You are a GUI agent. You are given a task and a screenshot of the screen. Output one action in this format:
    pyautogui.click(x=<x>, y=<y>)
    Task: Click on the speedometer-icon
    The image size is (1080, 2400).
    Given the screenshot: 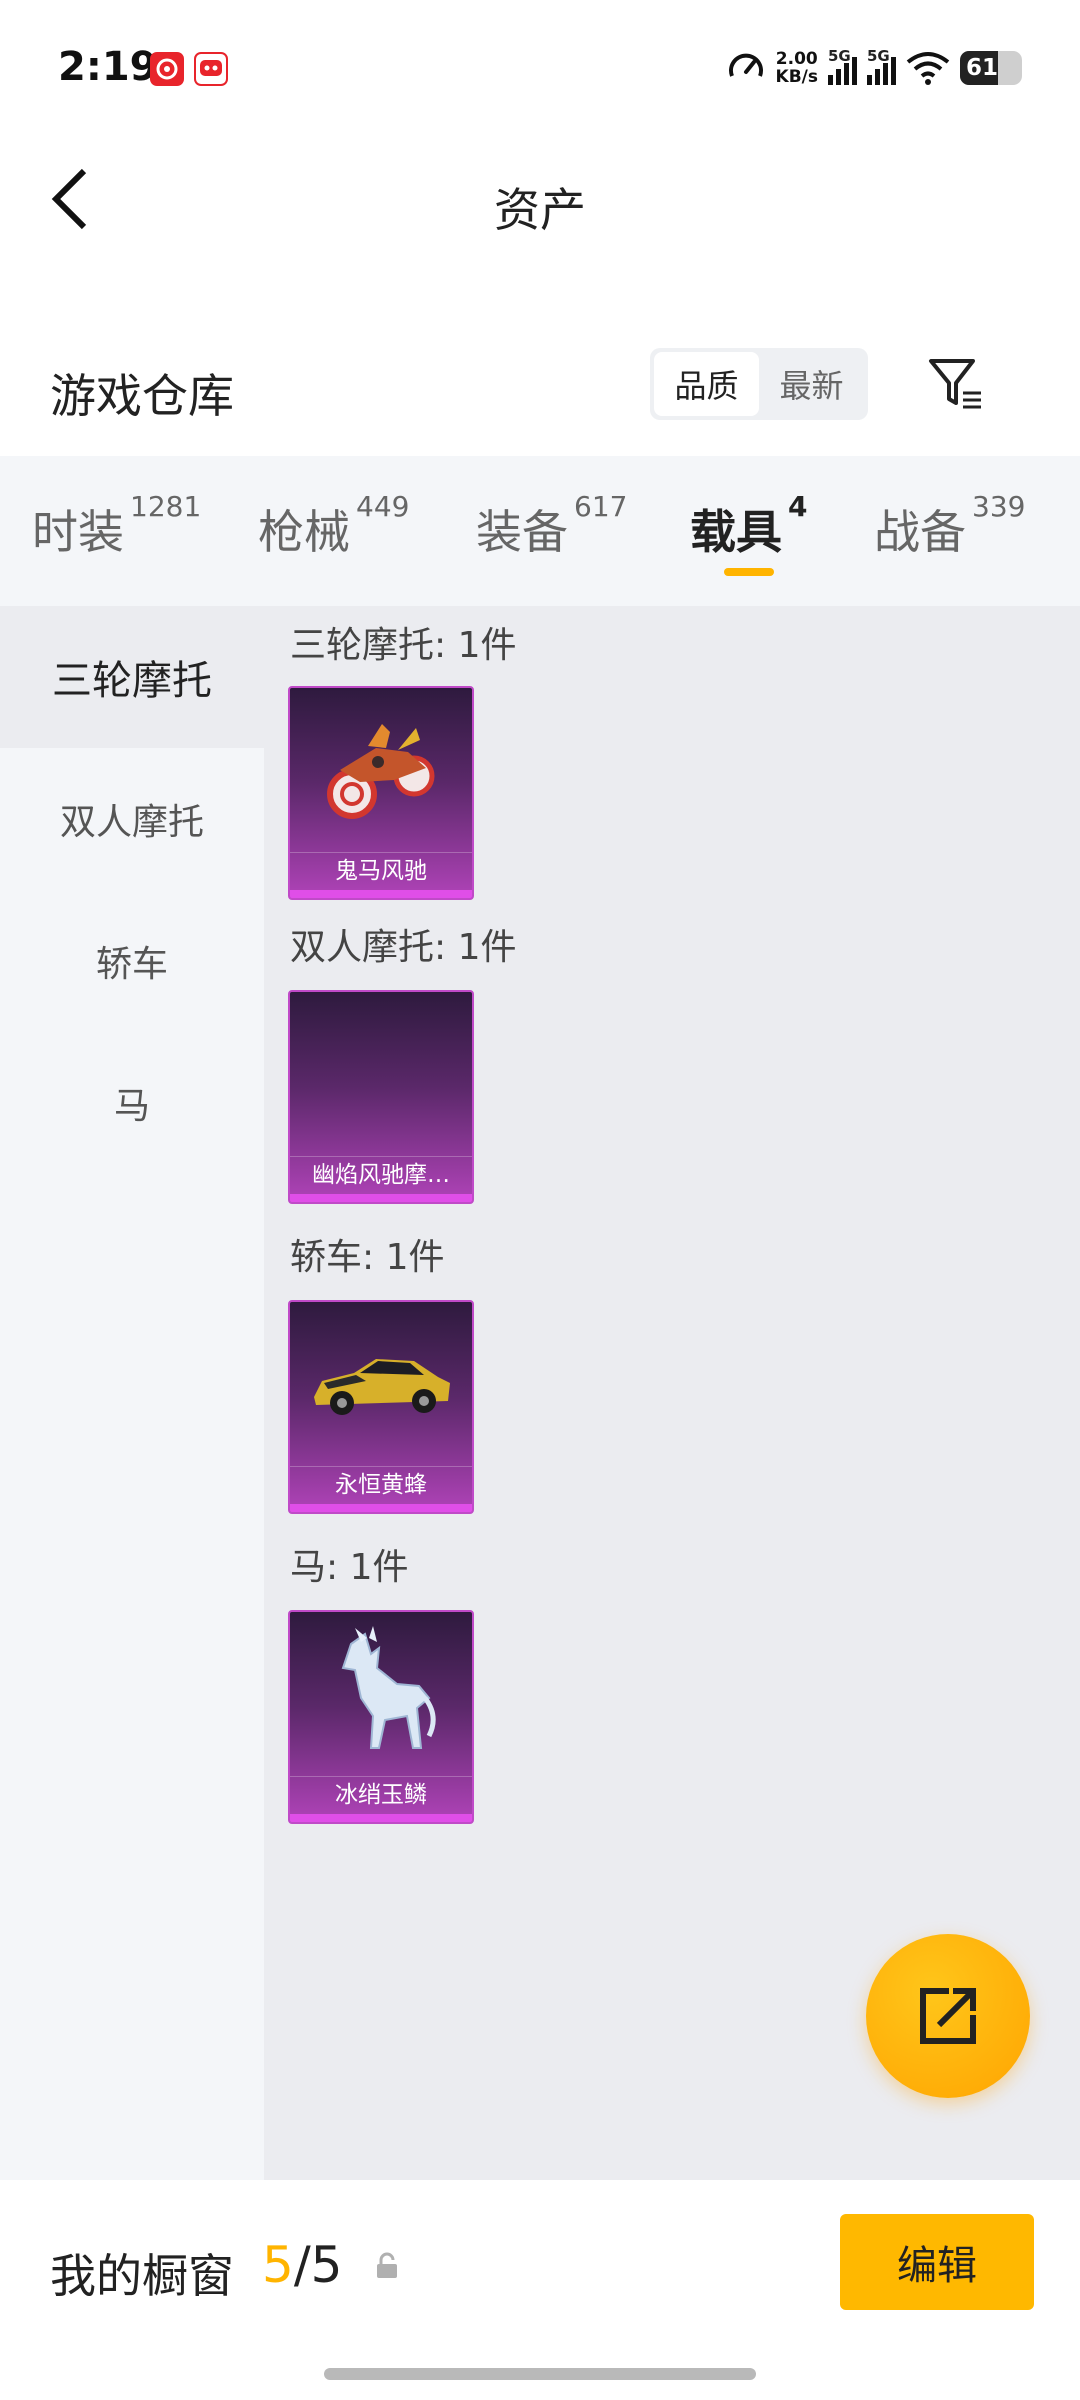 What is the action you would take?
    pyautogui.click(x=745, y=65)
    